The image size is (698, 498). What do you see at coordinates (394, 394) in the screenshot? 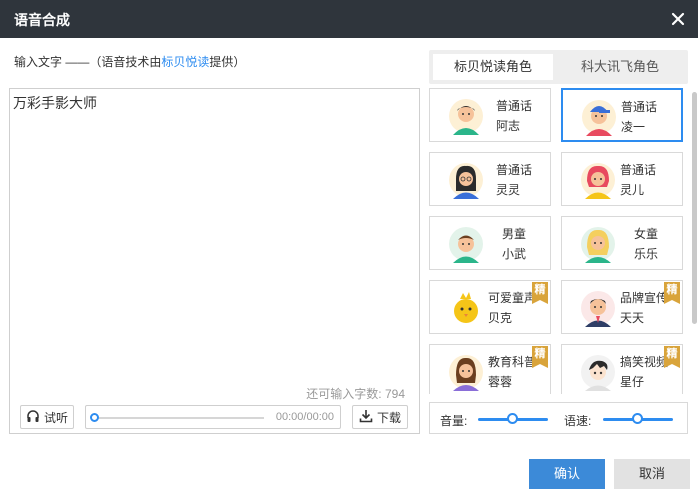
I see `remaining-count: 794` at bounding box center [394, 394].